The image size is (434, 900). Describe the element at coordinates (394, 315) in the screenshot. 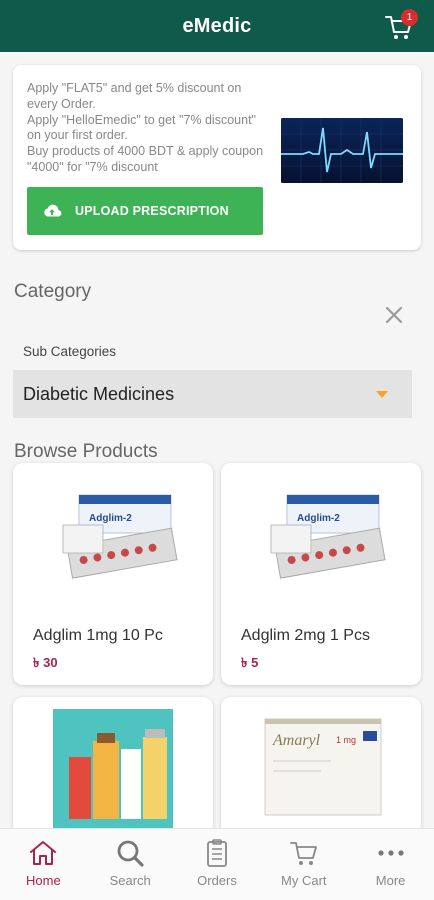

I see `close-icon` at that location.